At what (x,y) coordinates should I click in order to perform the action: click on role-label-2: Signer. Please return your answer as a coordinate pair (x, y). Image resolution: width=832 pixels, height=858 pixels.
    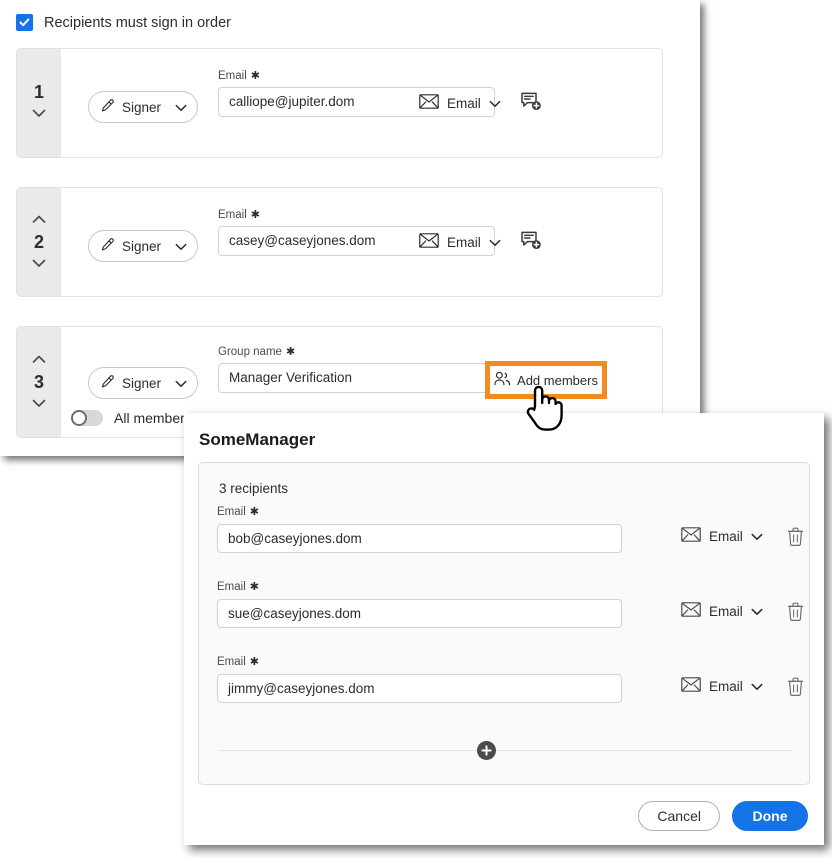
    Looking at the image, I should click on (142, 246).